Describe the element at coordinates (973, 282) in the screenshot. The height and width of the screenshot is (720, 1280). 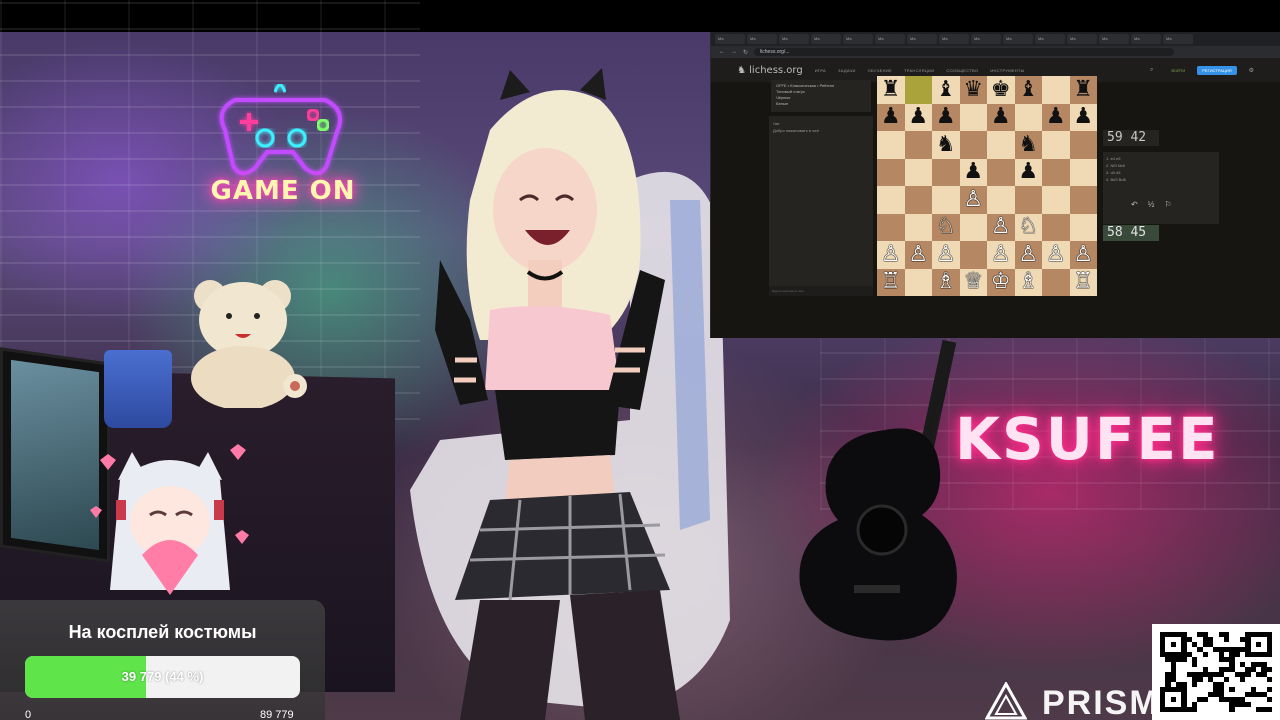
I see `white-queen-icon: ♕` at that location.